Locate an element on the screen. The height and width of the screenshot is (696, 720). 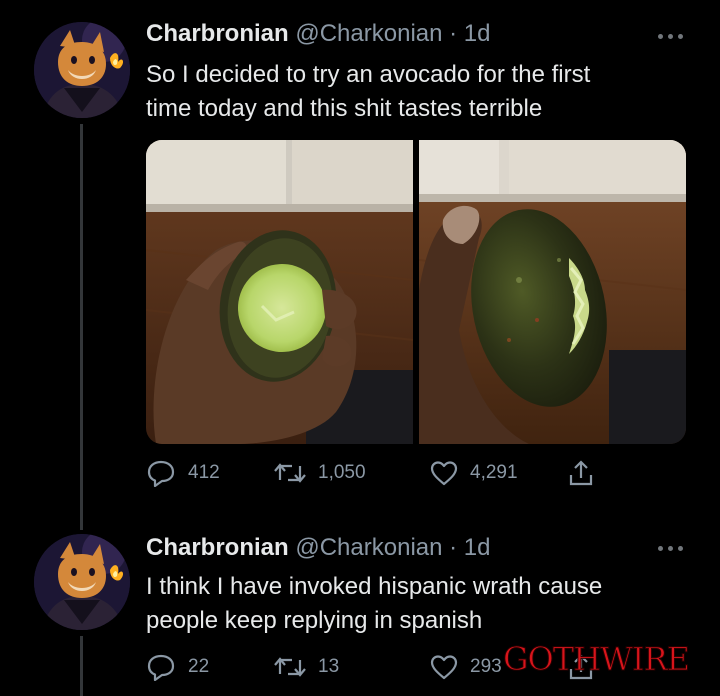
tweet-actions: 412 1,050 4,291 is located at coordinates (376, 473).